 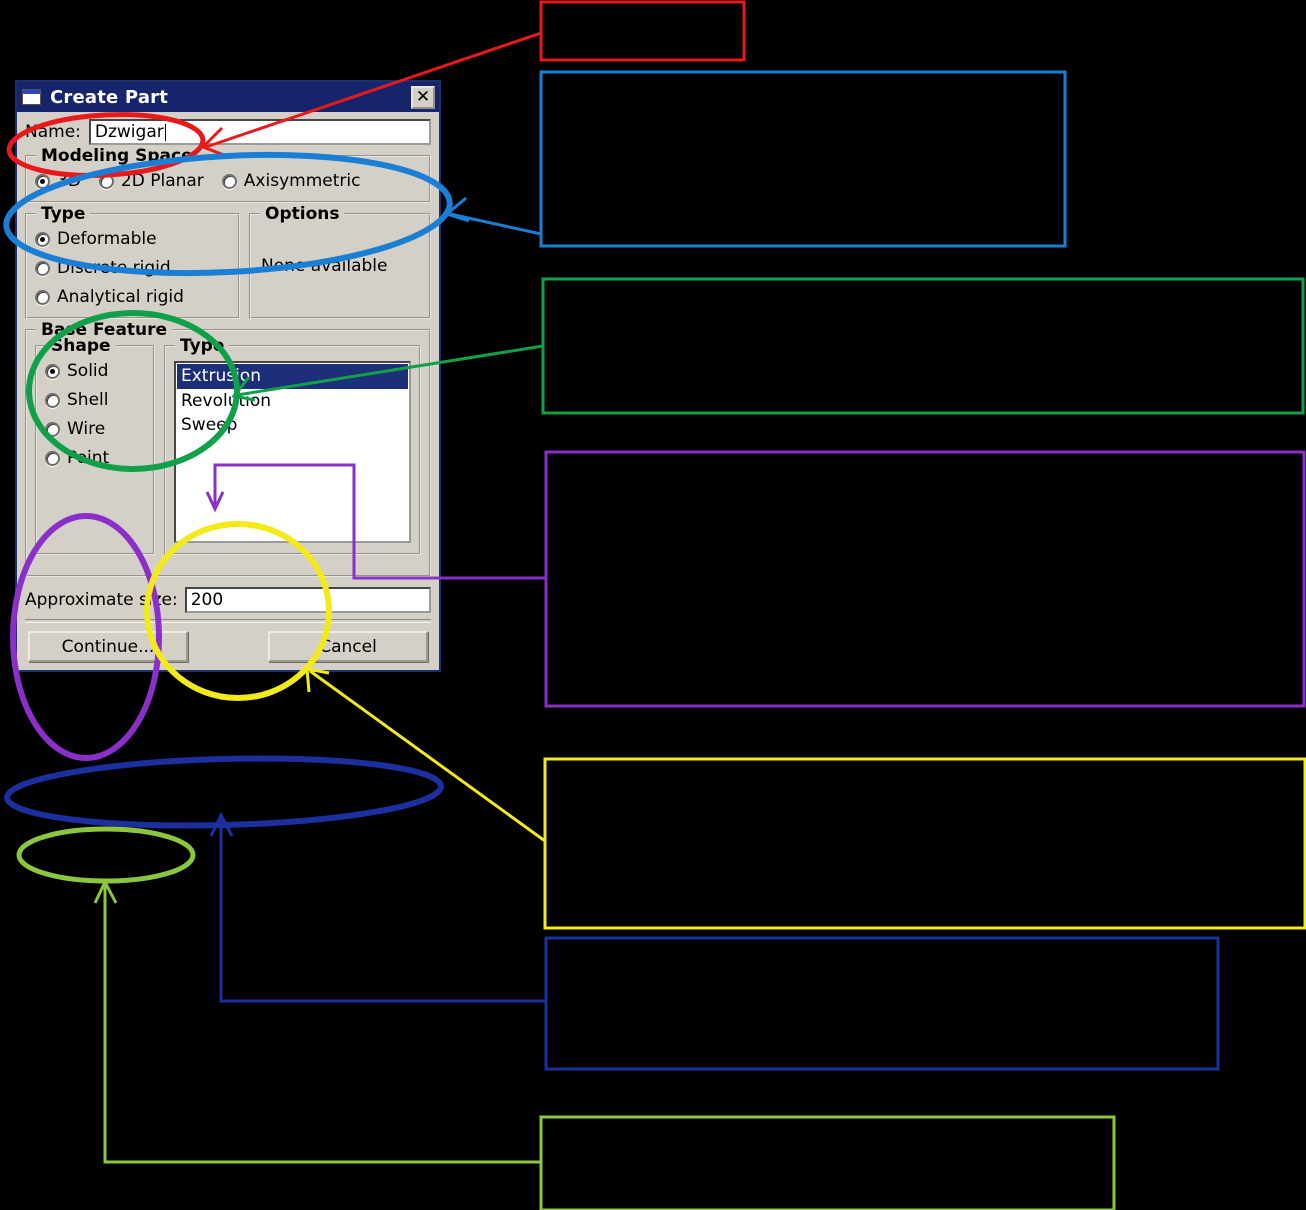 I want to click on base-feature-type-group: Type Extrusion Revolution Sweep, so click(x=292, y=445).